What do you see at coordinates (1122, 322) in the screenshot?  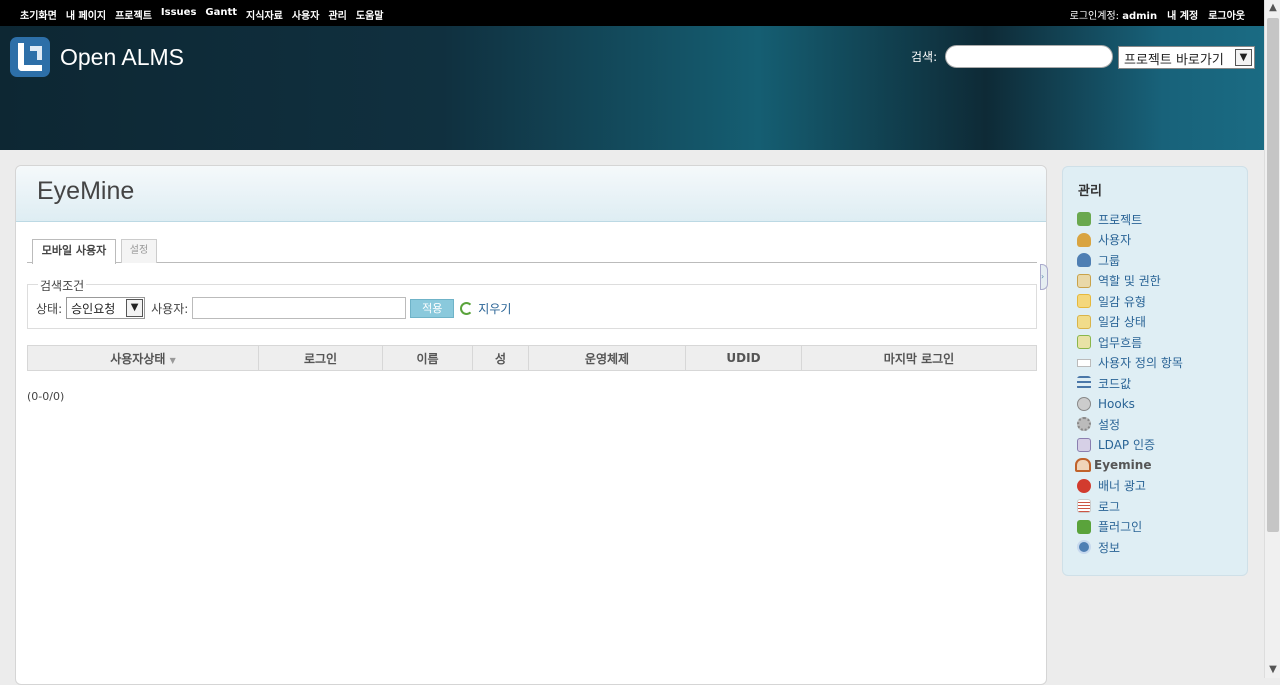 I see `sidebar-item-label: 일감 상태` at bounding box center [1122, 322].